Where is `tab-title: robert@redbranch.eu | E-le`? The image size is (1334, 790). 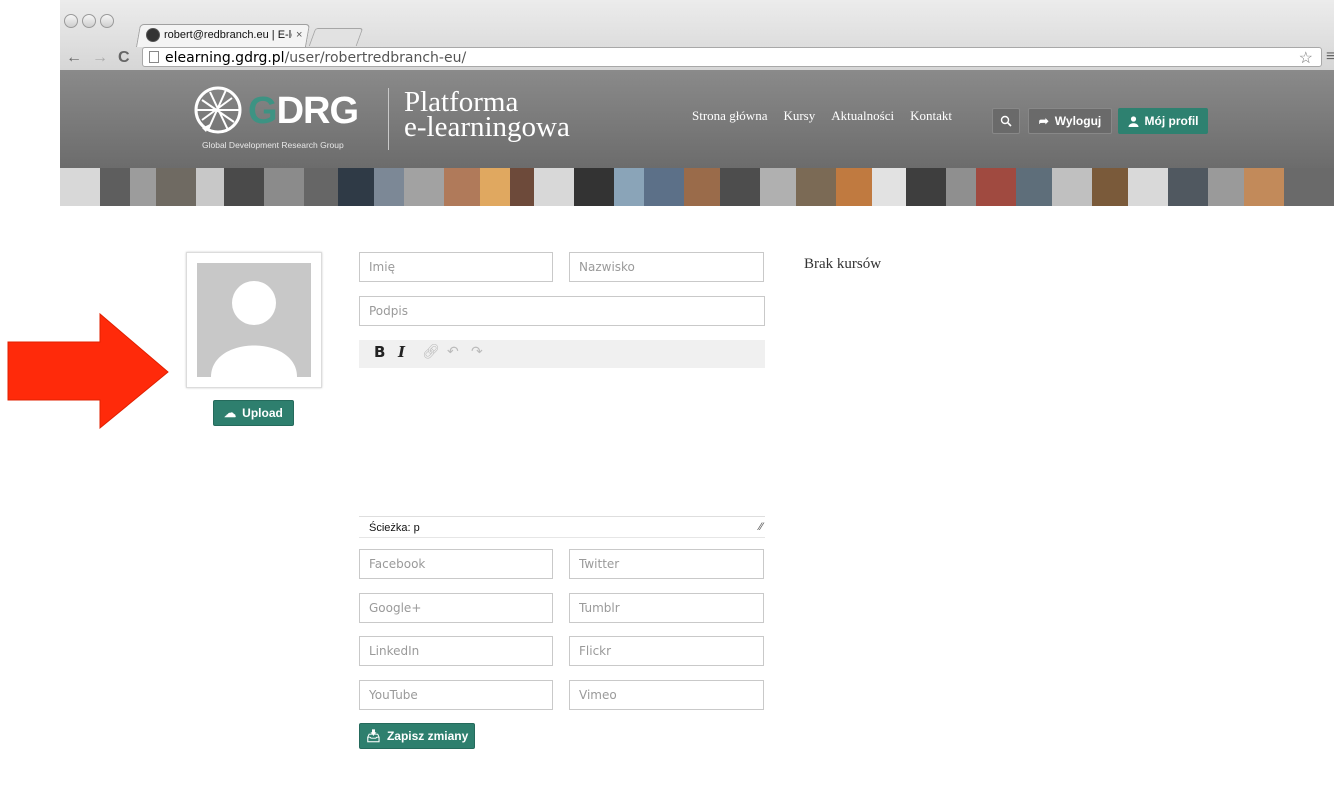 tab-title: robert@redbranch.eu | E-le is located at coordinates (228, 35).